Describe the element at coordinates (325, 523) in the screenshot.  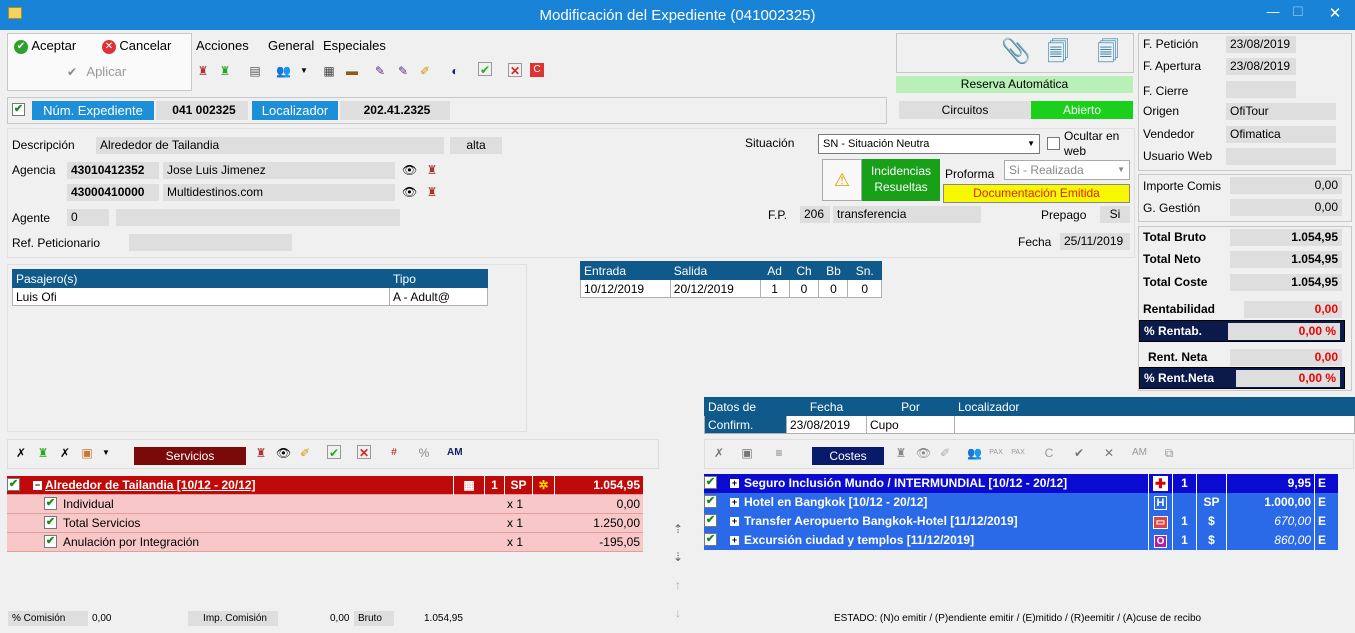
I see `table-row: ✔ Total Servicios x 1 1.250,00` at that location.